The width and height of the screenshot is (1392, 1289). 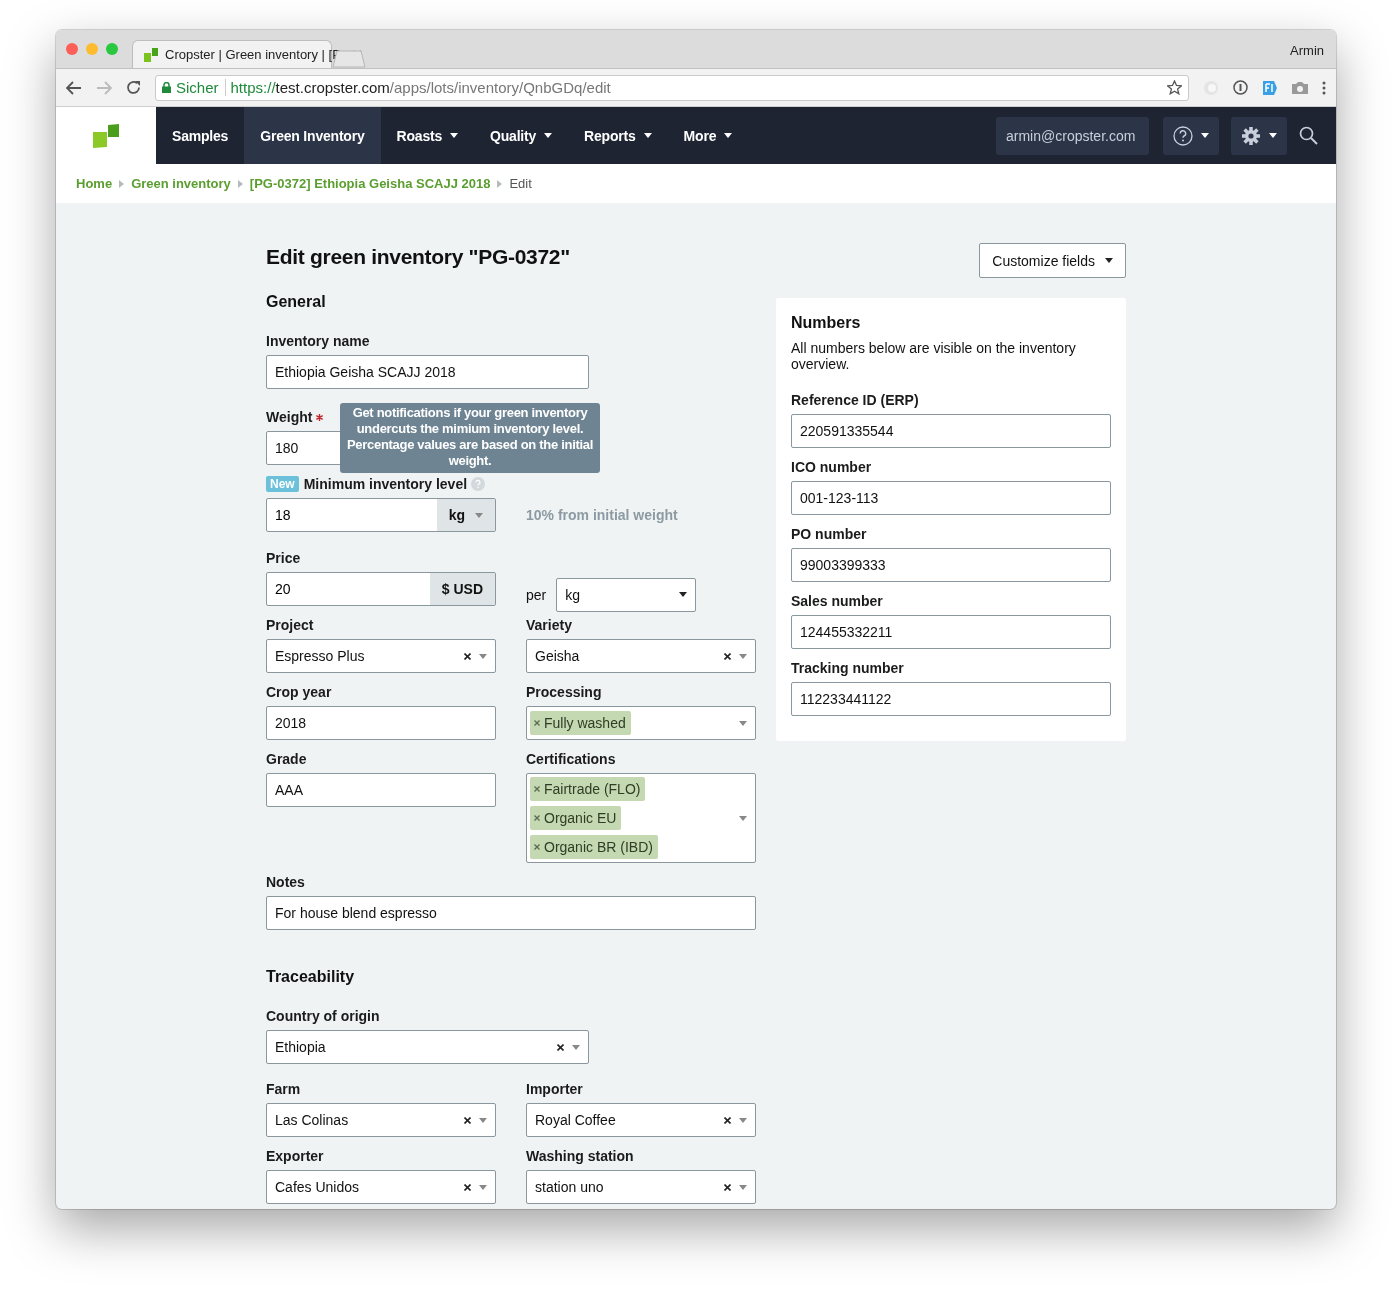 I want to click on hint-text: 10% from initial weight, so click(x=602, y=515).